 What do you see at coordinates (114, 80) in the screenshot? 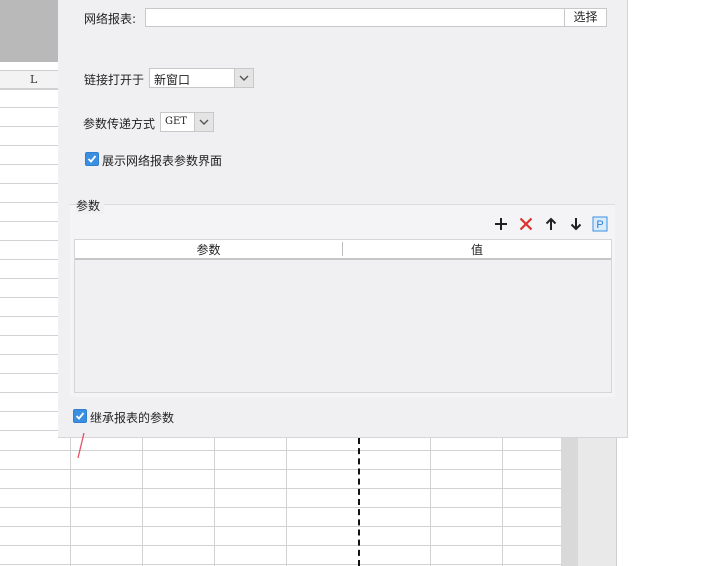
I see `open-link-label: 链接打开于` at bounding box center [114, 80].